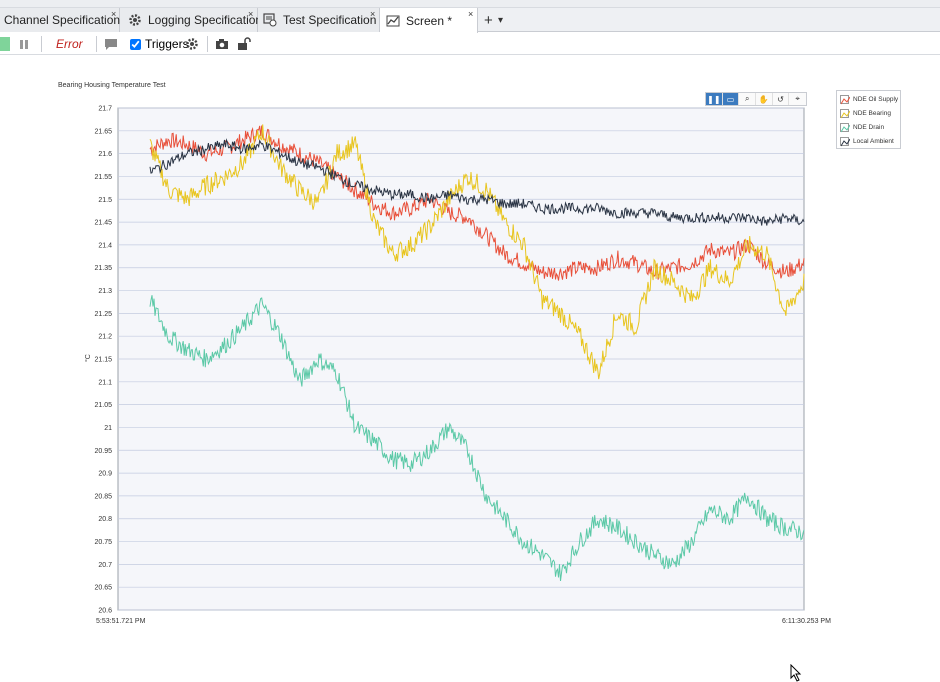 The height and width of the screenshot is (682, 940). I want to click on legend-item-nde-oil-supply: NDE Oil Supply, so click(869, 99).